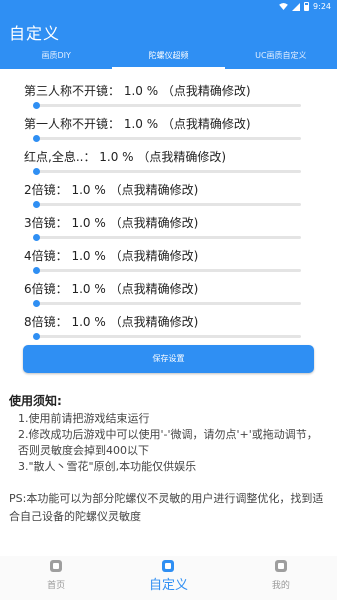 Image resolution: width=337 pixels, height=600 pixels. Describe the element at coordinates (168, 7) in the screenshot. I see `status-bar: 9:24` at that location.